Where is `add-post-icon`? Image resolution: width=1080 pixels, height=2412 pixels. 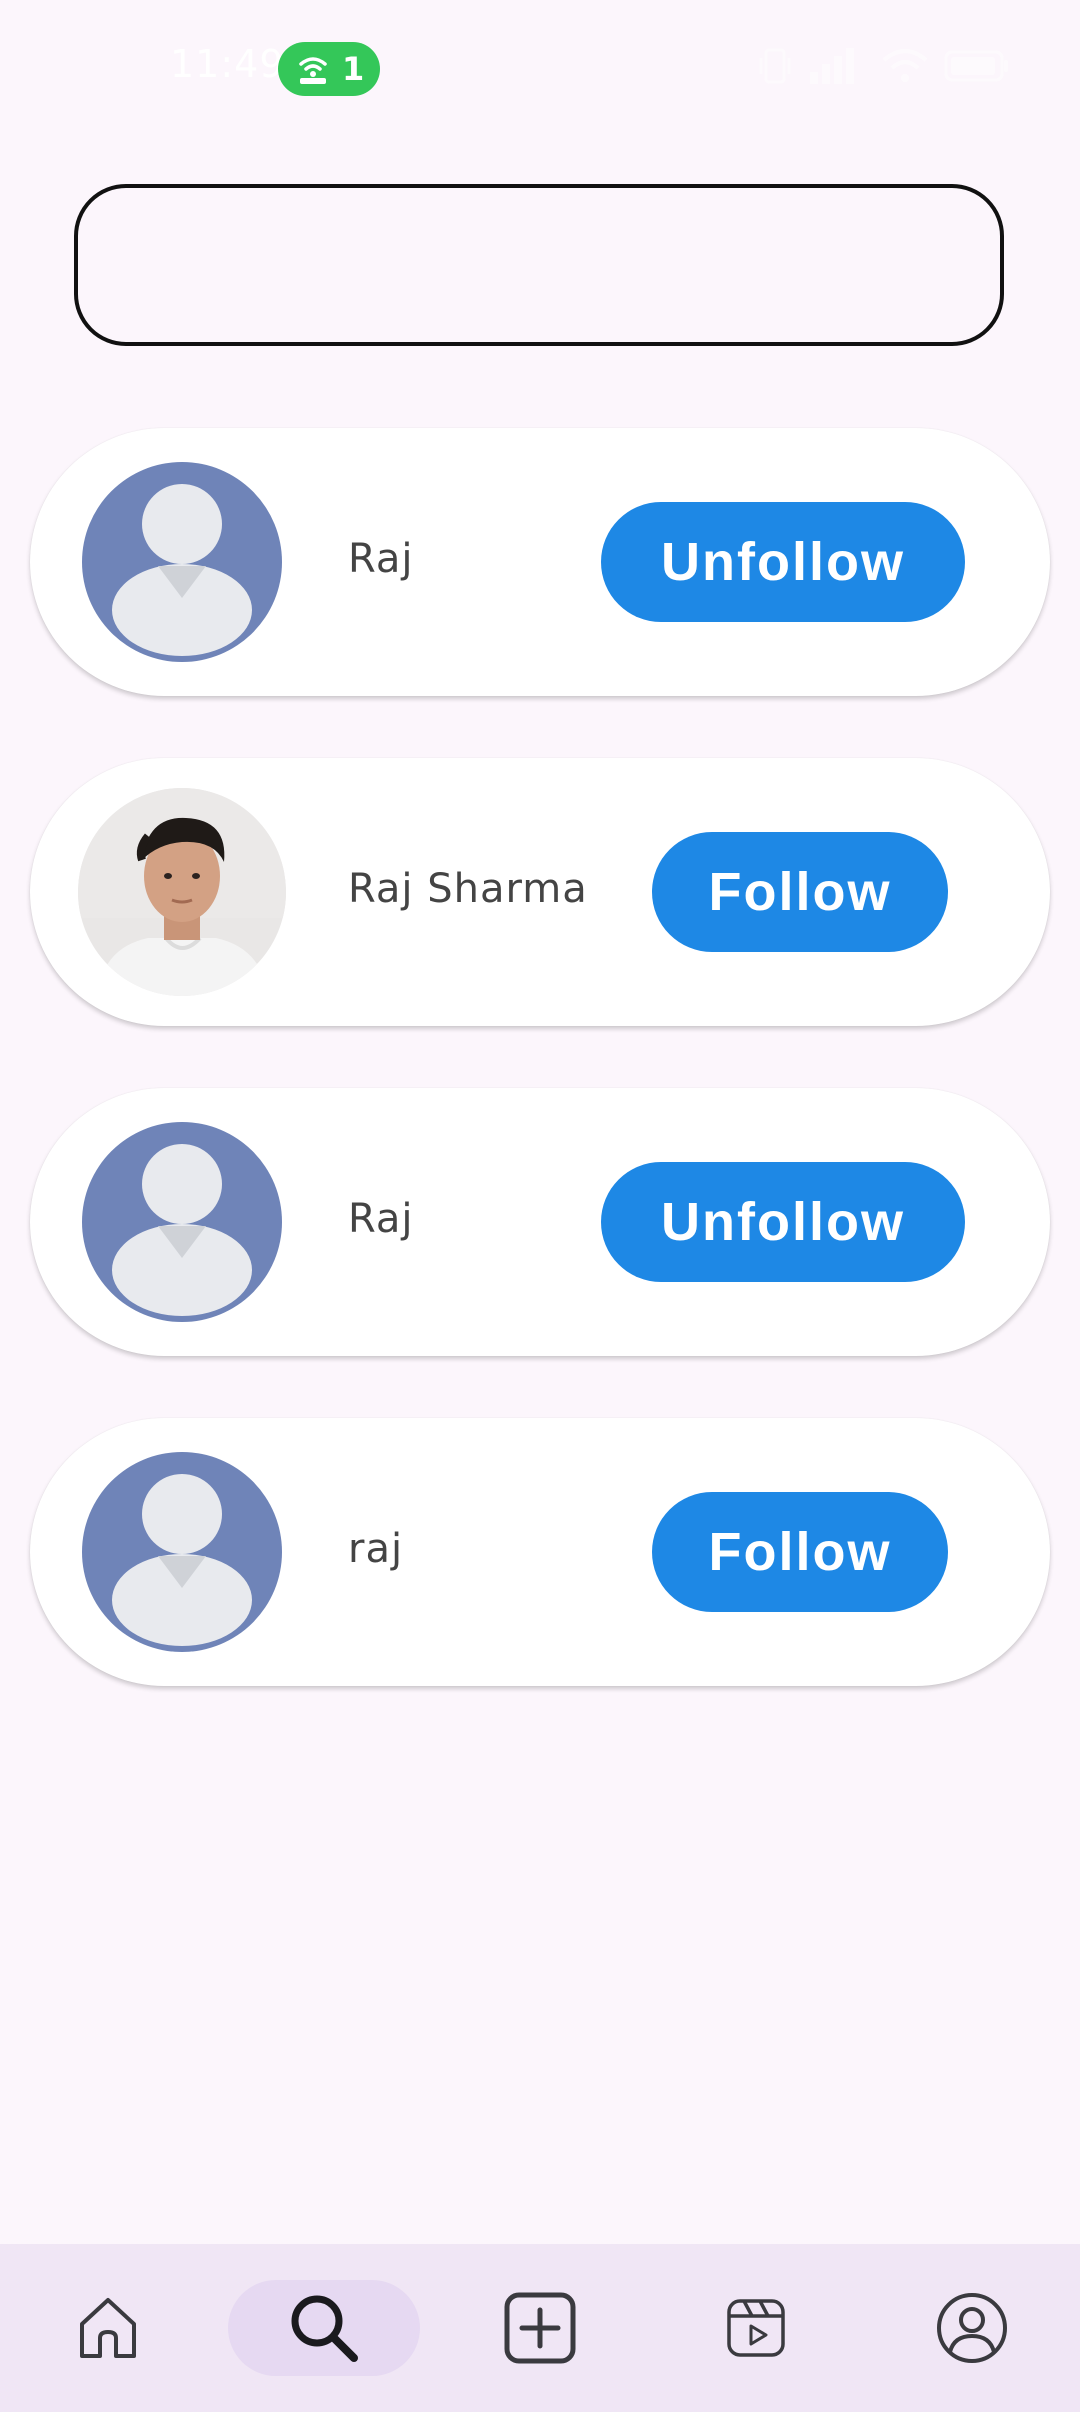 add-post-icon is located at coordinates (540, 2328).